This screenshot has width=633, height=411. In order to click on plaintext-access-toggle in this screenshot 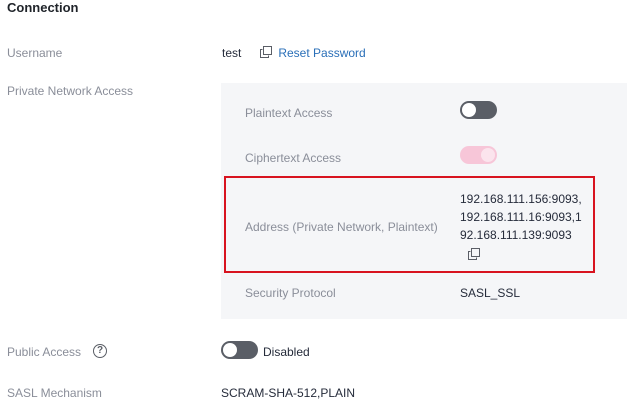, I will do `click(478, 110)`.